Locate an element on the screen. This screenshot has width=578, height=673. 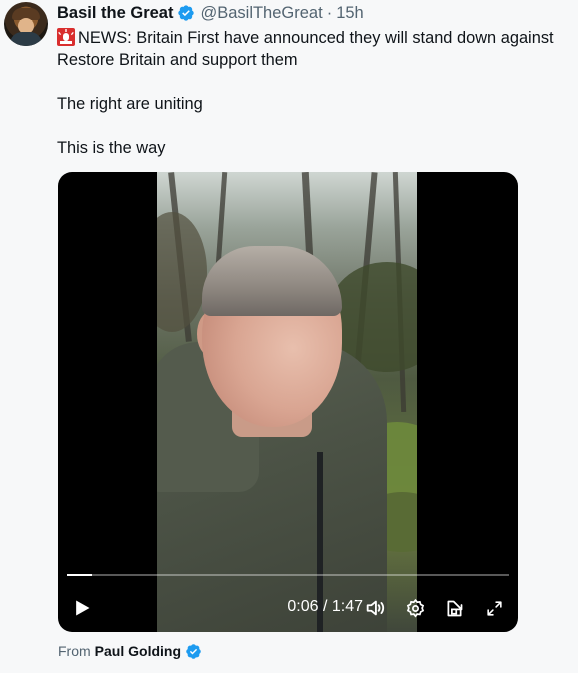
attribution-prefix: From is located at coordinates (74, 651).